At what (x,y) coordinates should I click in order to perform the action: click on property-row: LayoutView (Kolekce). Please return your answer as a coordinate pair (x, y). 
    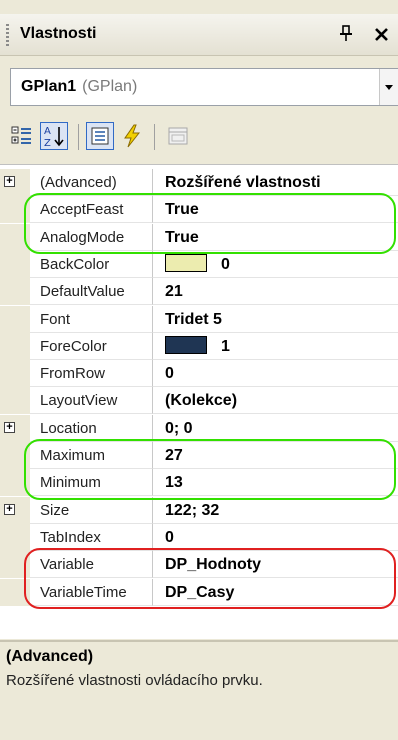
    Looking at the image, I should click on (199, 401).